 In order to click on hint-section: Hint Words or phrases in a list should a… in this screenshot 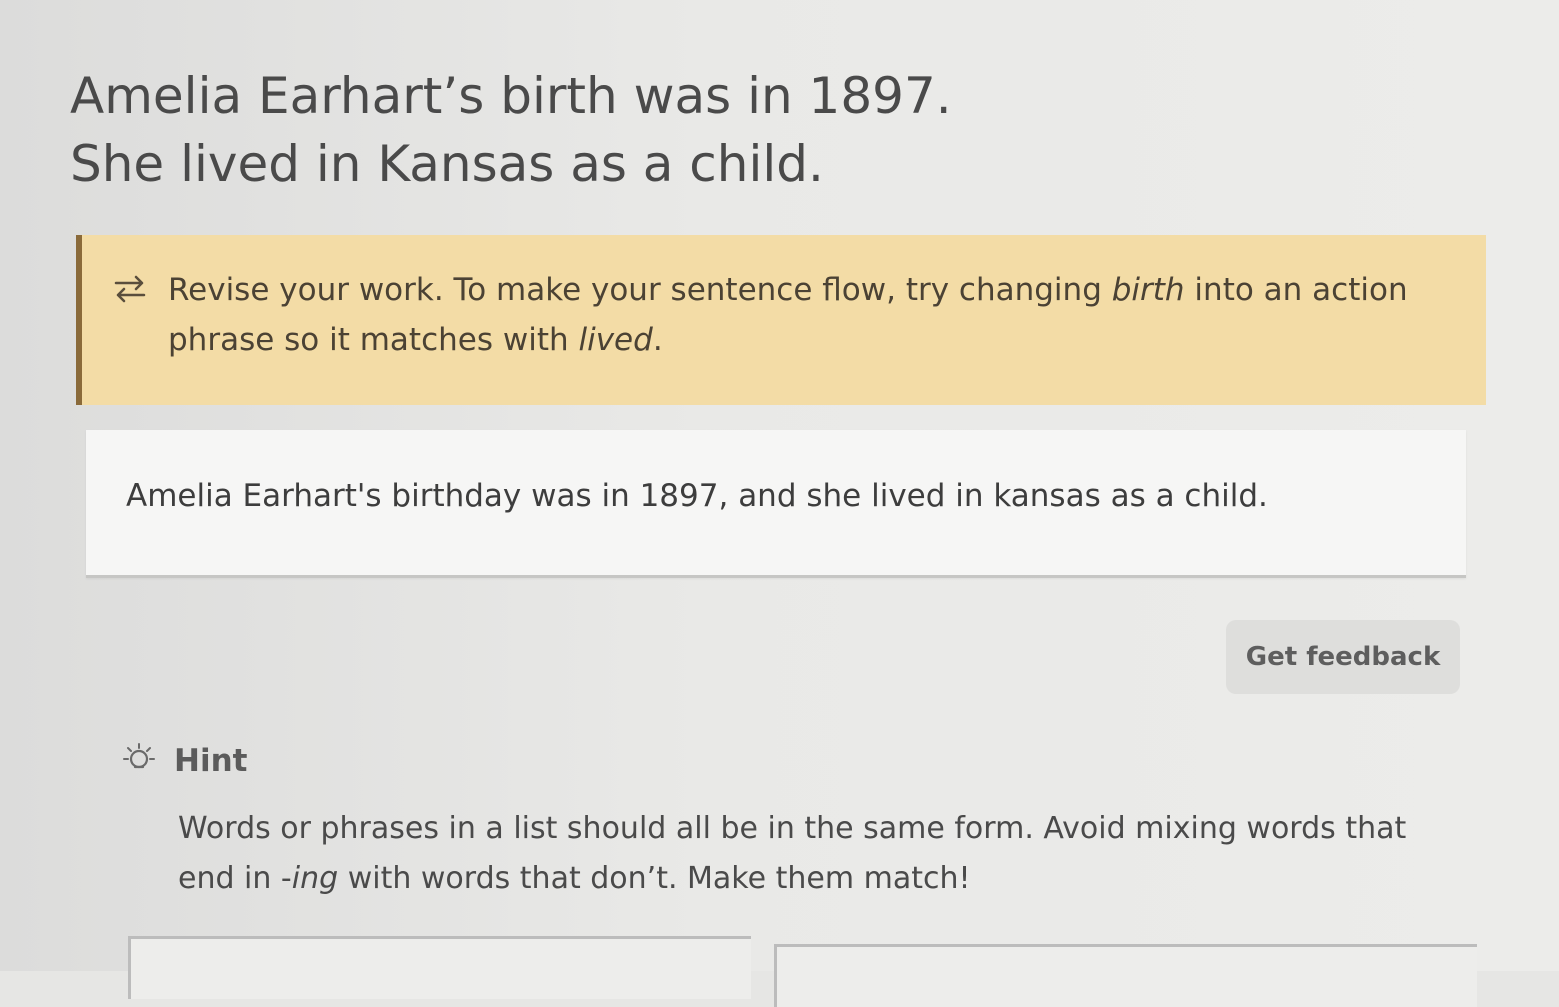, I will do `click(783, 822)`.